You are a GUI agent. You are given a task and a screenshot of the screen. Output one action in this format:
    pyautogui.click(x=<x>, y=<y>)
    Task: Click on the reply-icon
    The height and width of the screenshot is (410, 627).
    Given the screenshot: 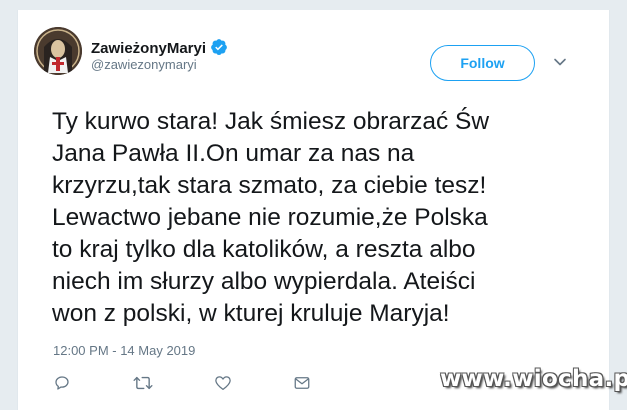 What is the action you would take?
    pyautogui.click(x=62, y=383)
    